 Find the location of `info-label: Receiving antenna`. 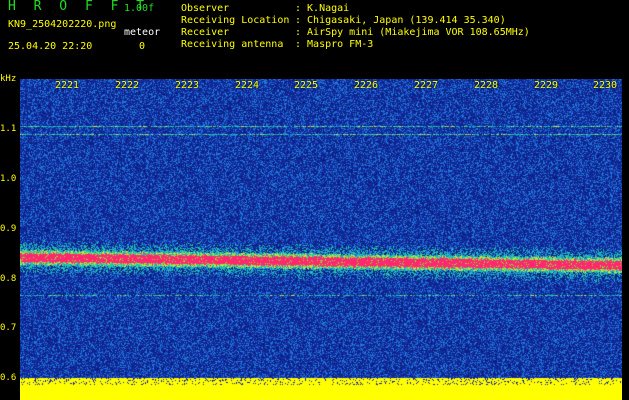

info-label: Receiving antenna is located at coordinates (232, 44).